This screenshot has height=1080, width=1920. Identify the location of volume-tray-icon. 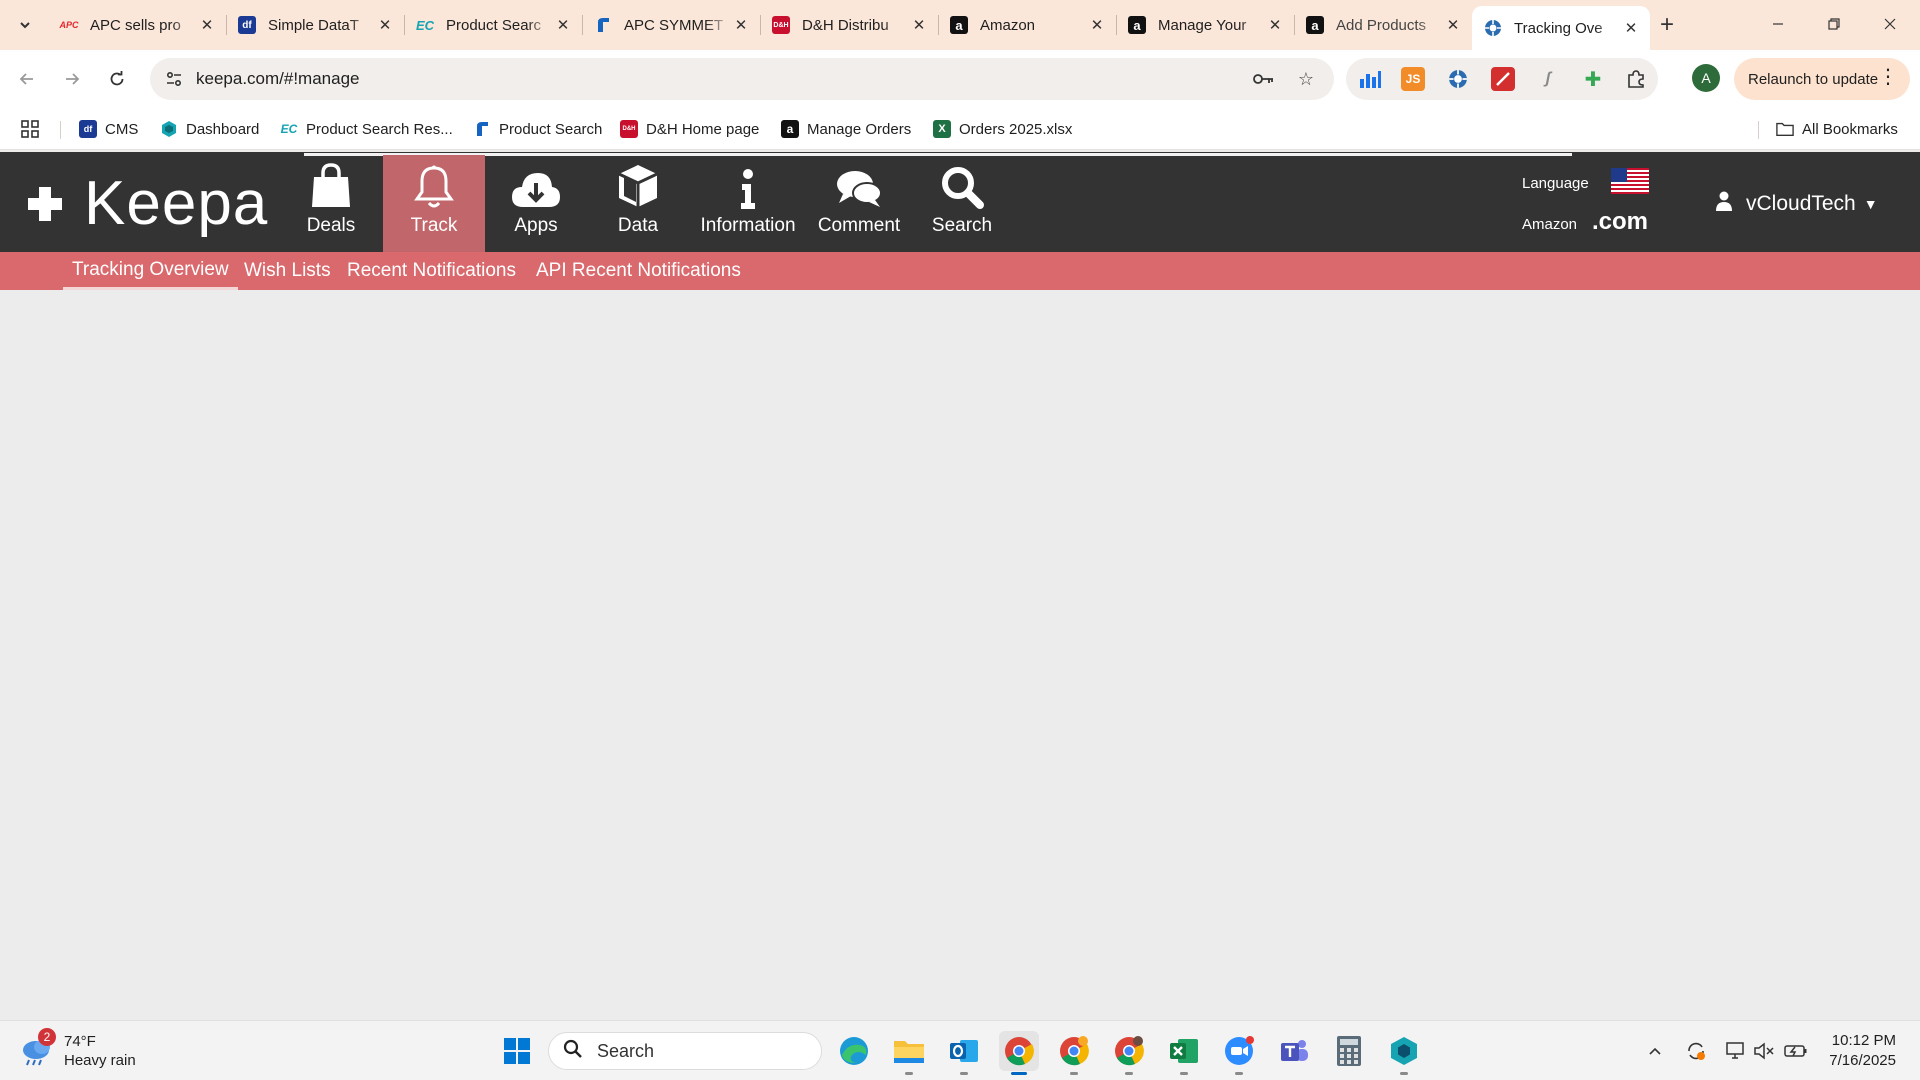
(1764, 1051).